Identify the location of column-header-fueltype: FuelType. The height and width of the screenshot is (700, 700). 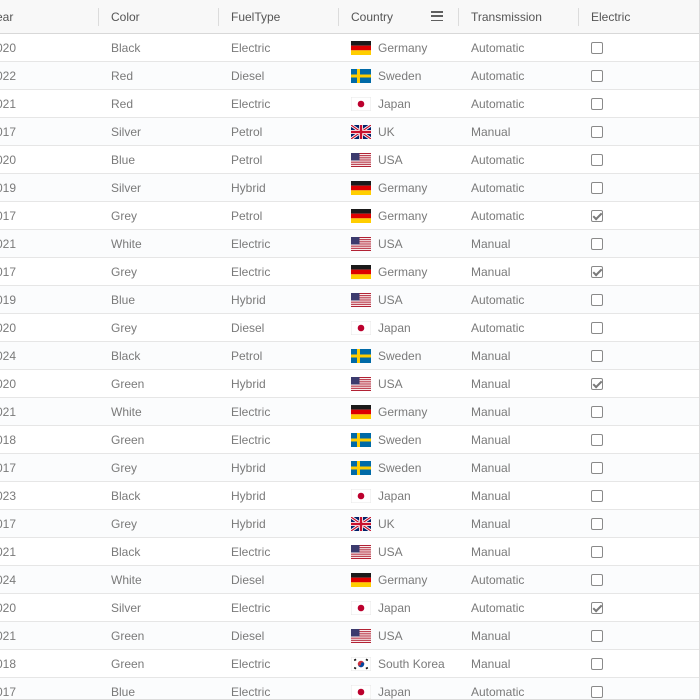
(281, 16).